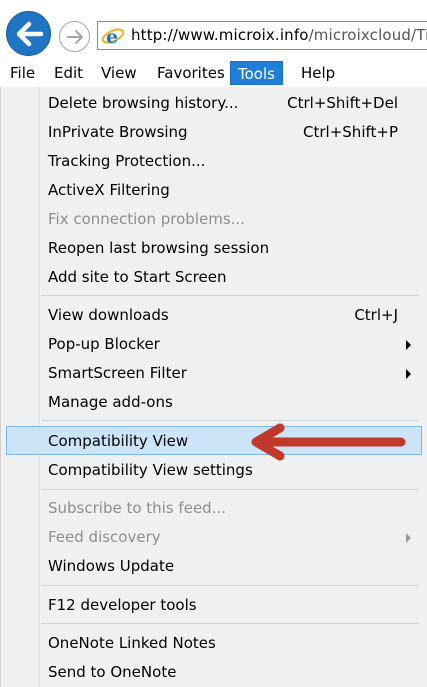 The image size is (427, 687). Describe the element at coordinates (159, 248) in the screenshot. I see `menu-item-label: Reopen last browsing session` at that location.